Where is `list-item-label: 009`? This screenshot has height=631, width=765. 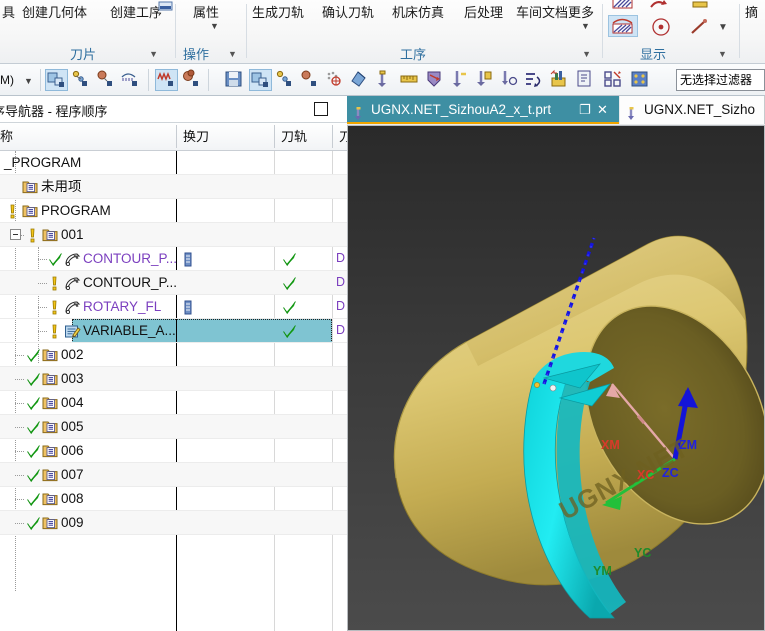 list-item-label: 009 is located at coordinates (72, 522).